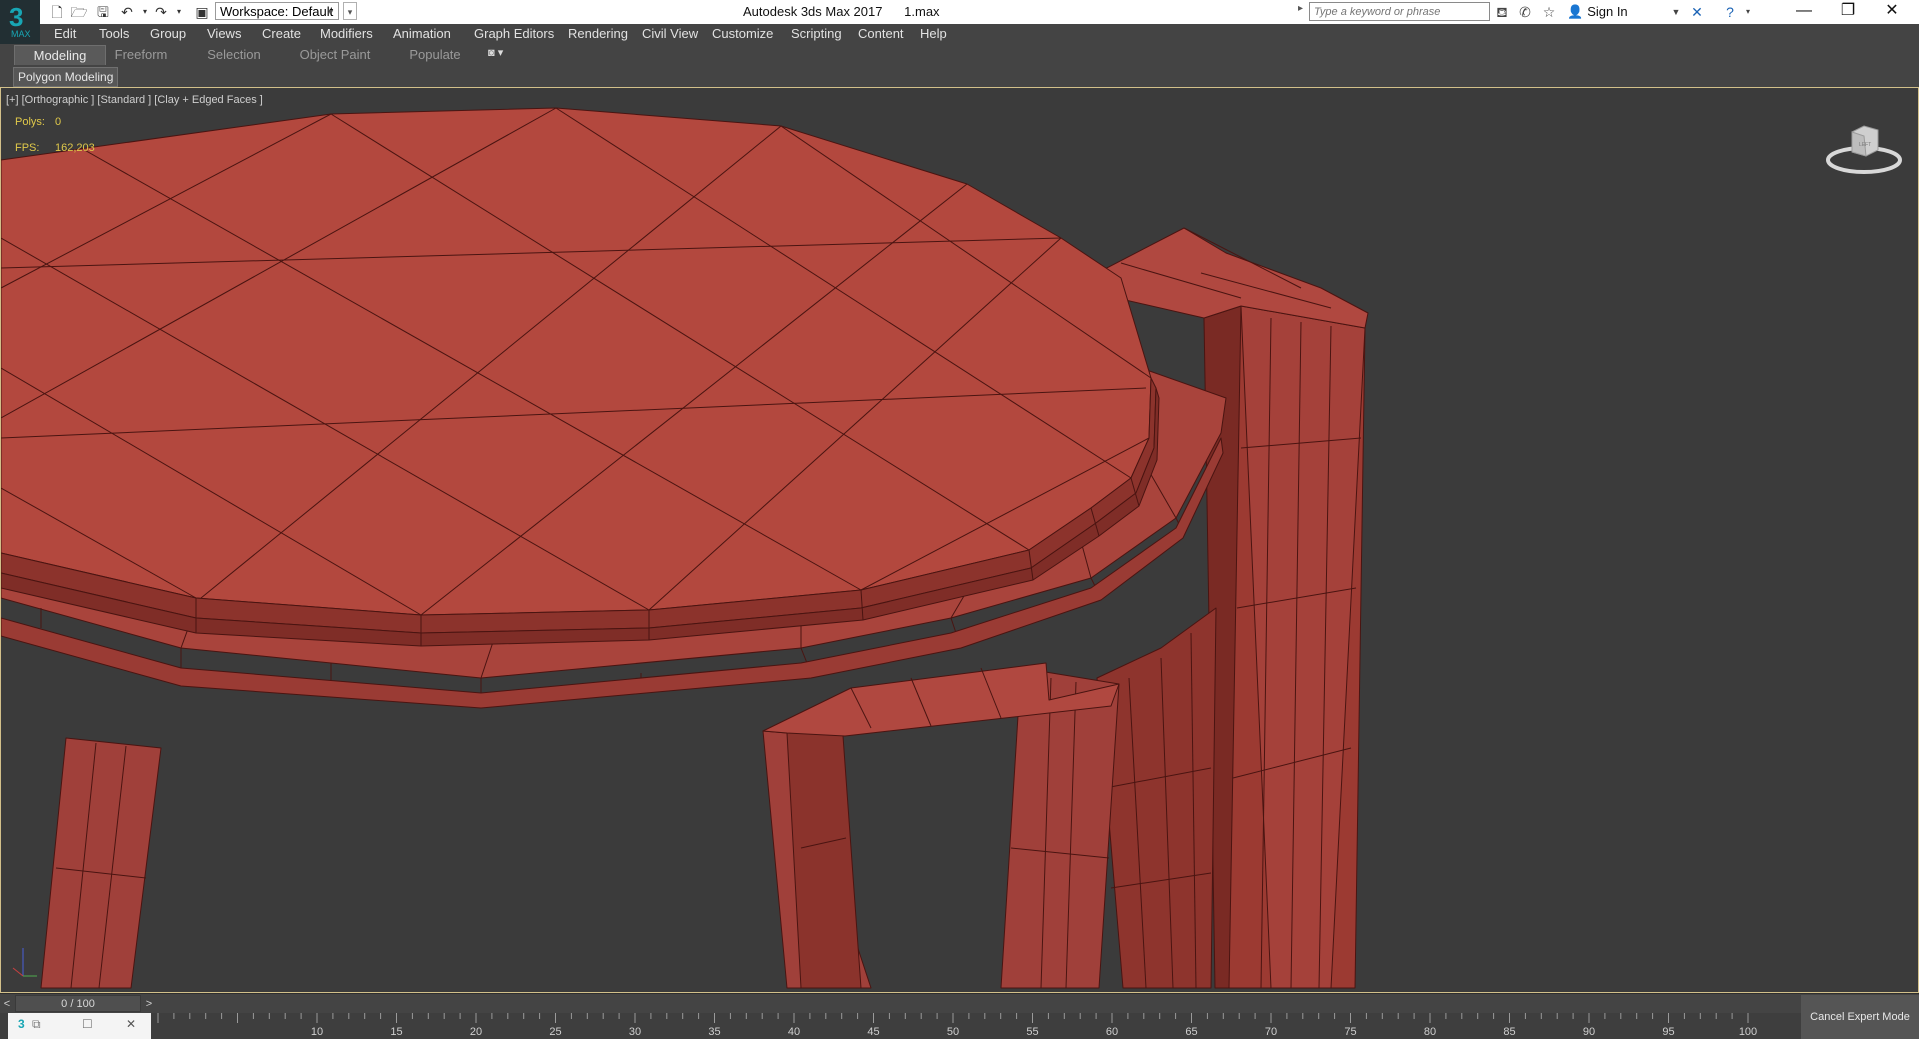 The width and height of the screenshot is (1919, 1039). I want to click on menu-edit: Edit, so click(65, 33).